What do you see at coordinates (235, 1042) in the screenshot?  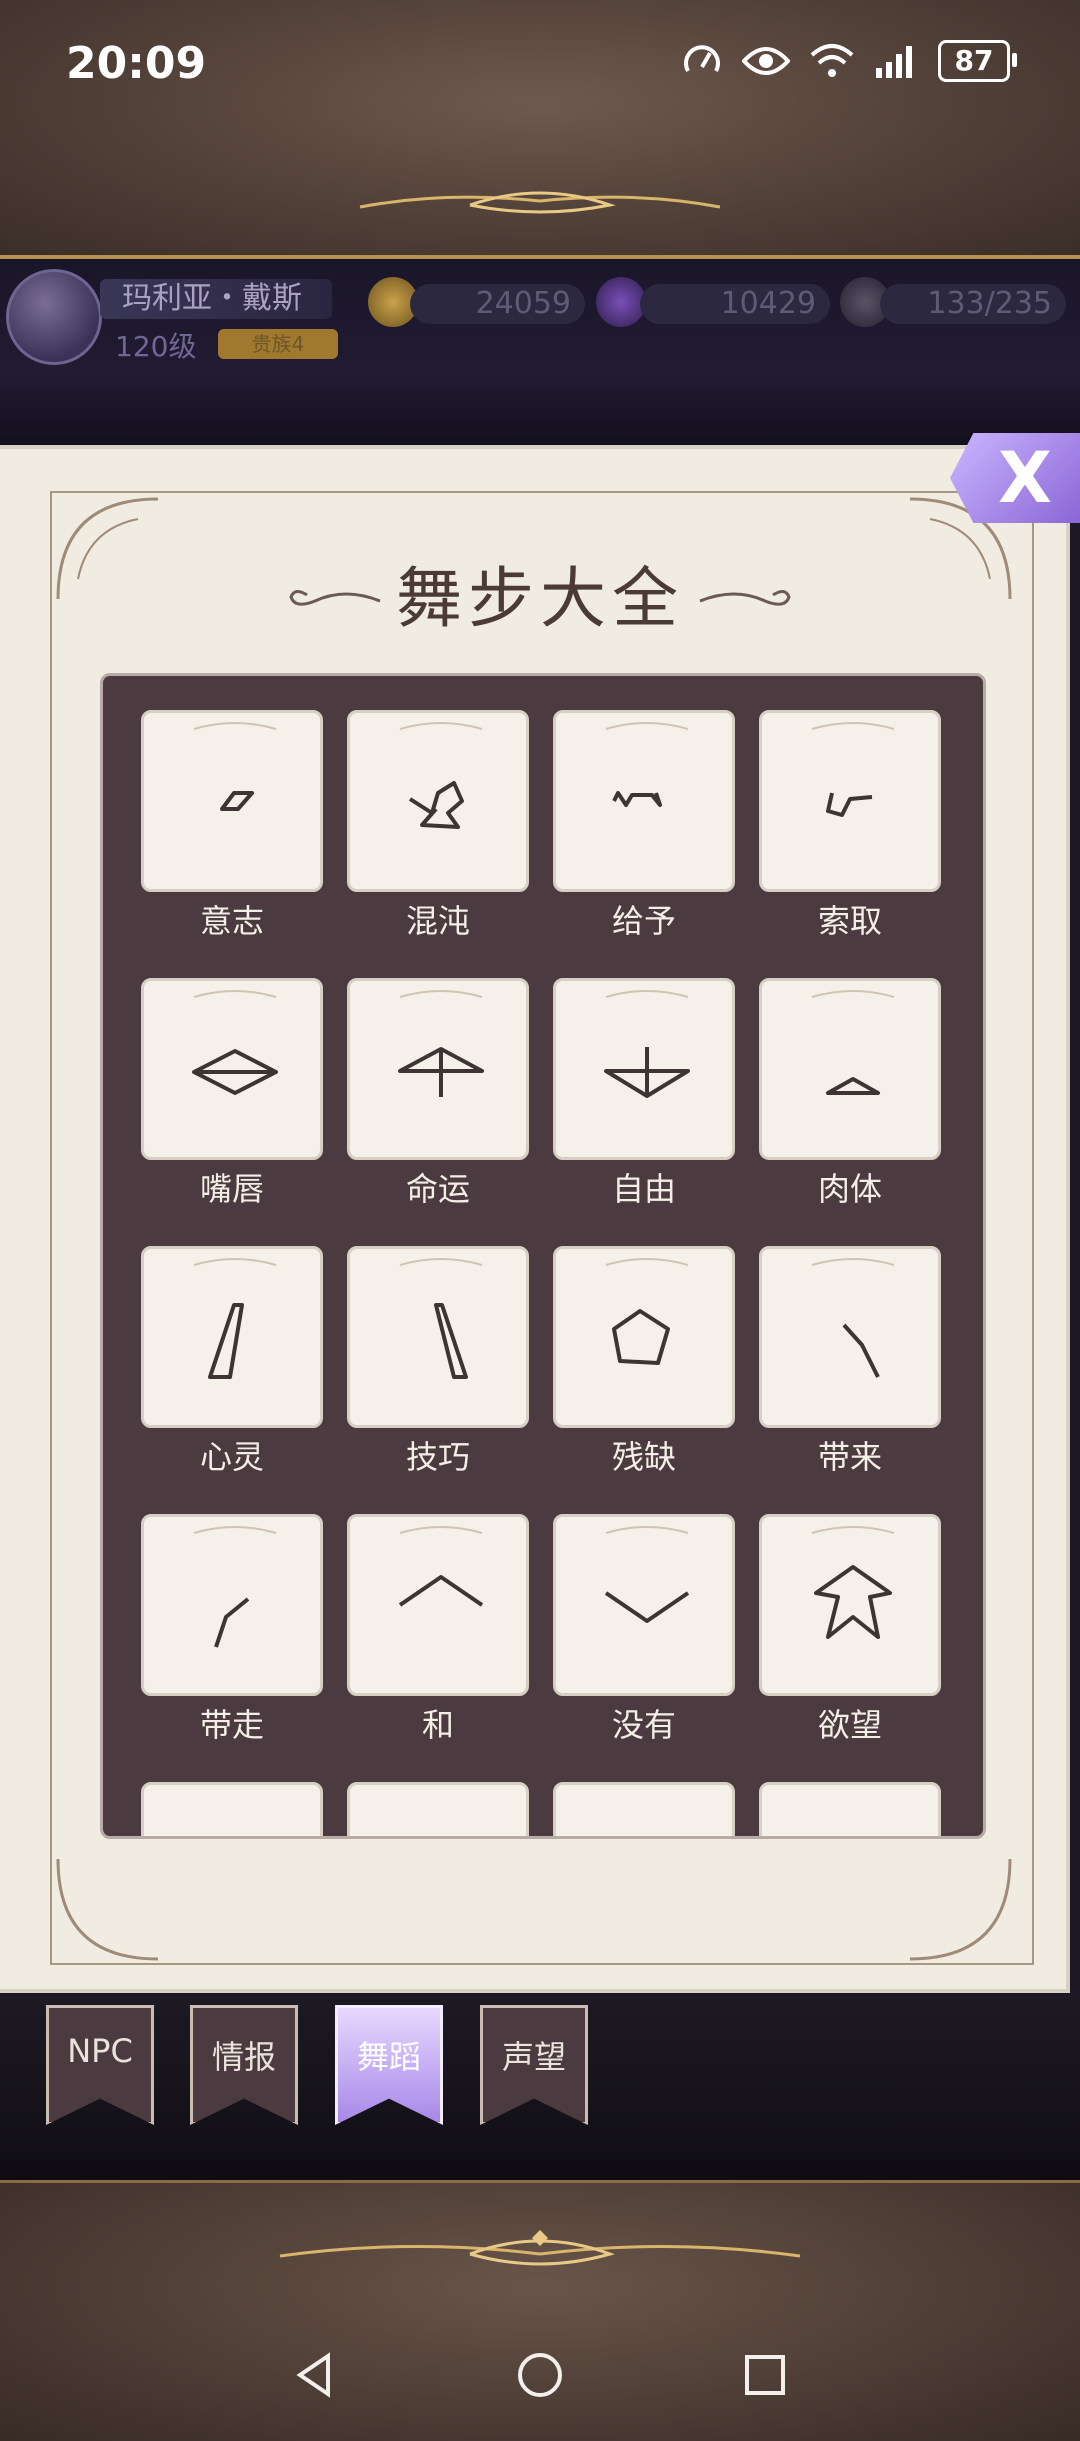 I see `lips-glyph-icon` at bounding box center [235, 1042].